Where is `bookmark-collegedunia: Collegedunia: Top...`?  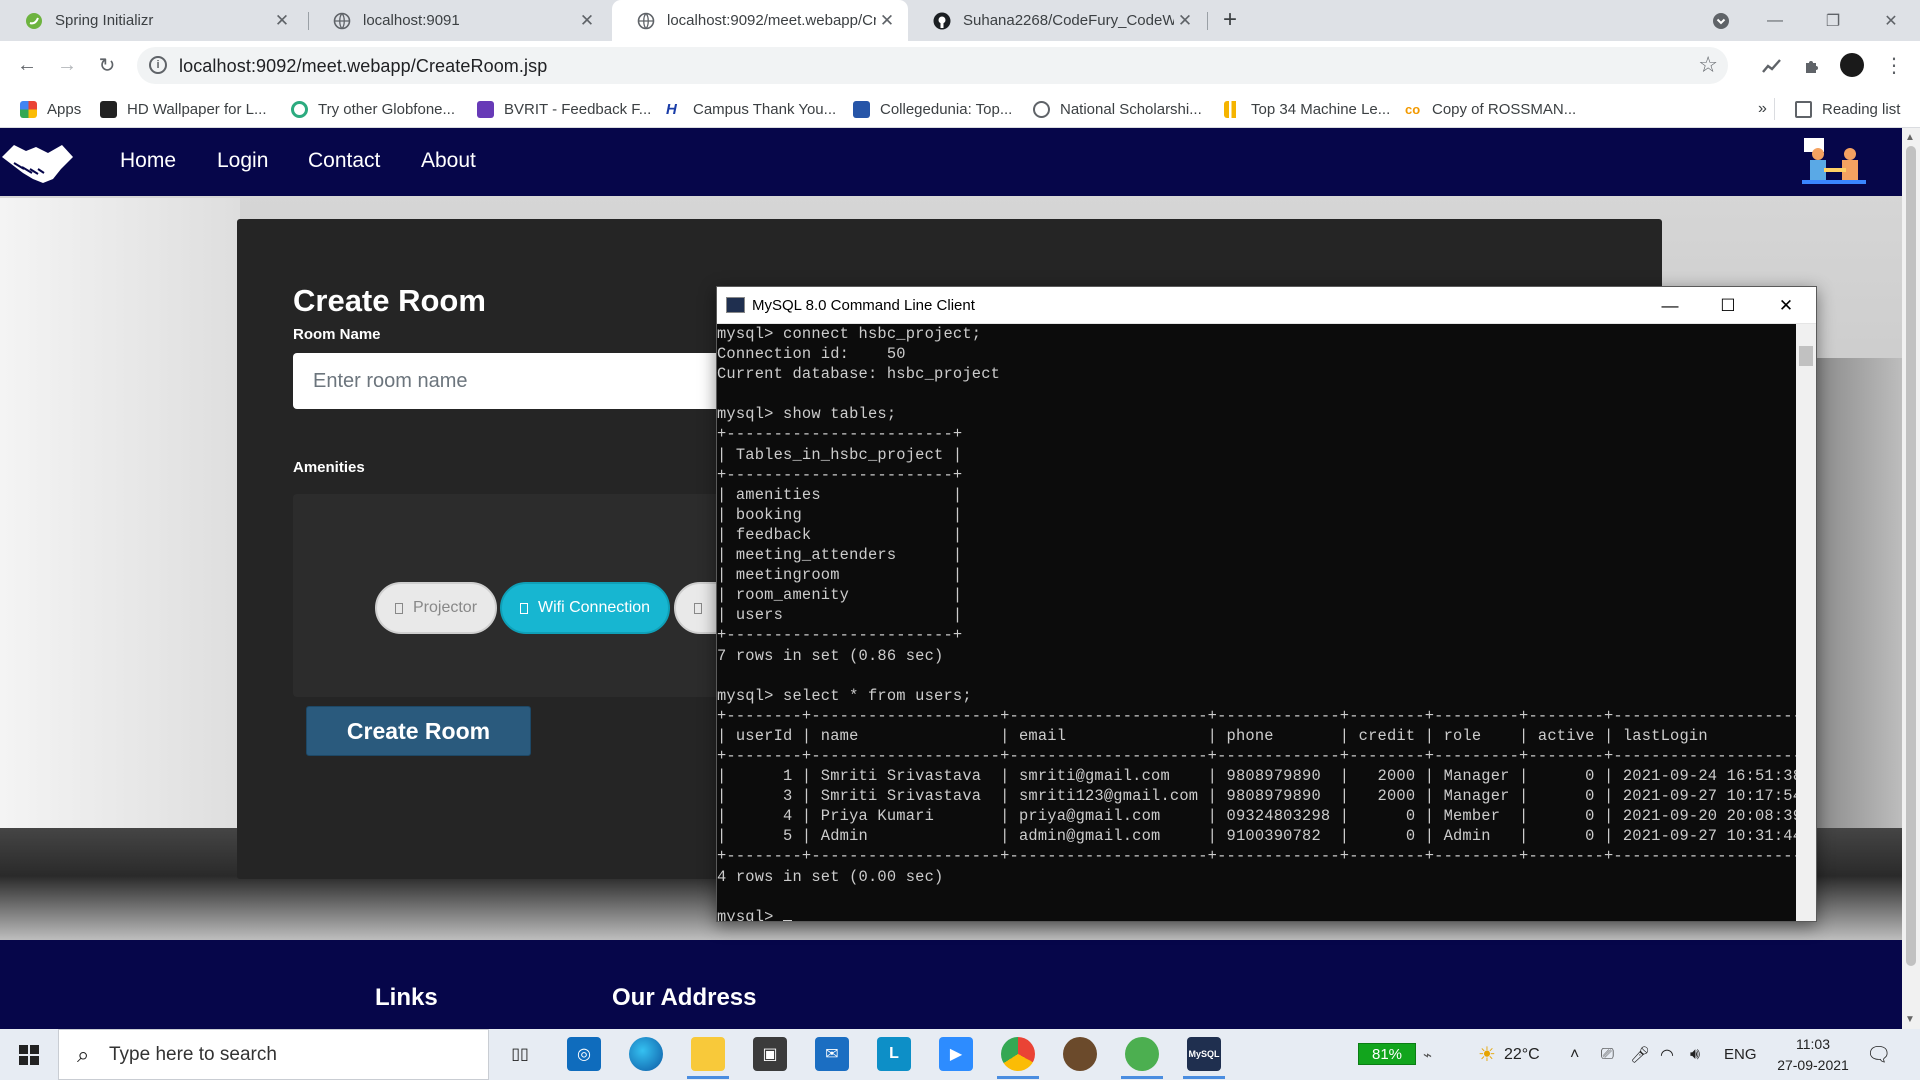
bookmark-collegedunia: Collegedunia: Top... is located at coordinates (932, 109).